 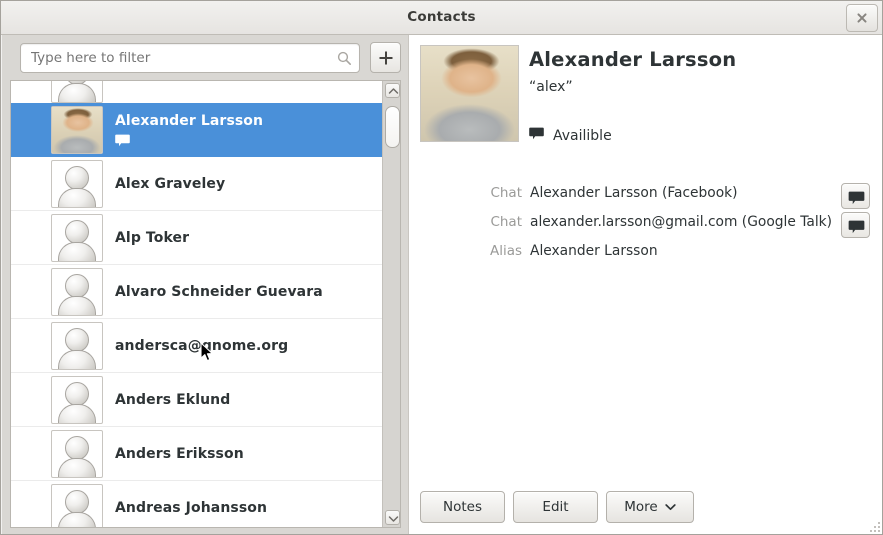 I want to click on more-button-label: More, so click(x=641, y=507).